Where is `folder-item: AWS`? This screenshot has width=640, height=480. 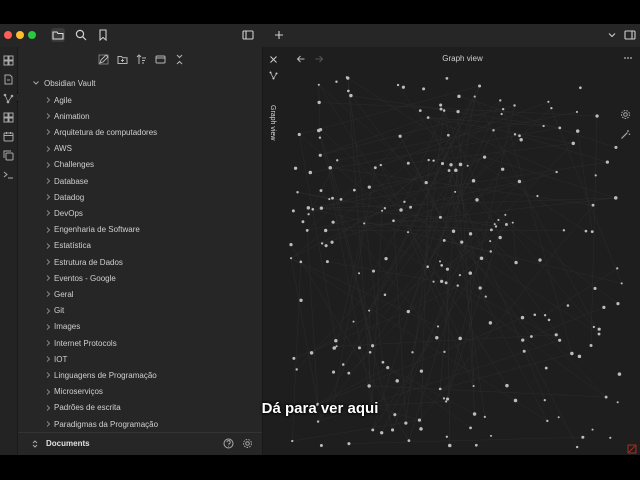 folder-item: AWS is located at coordinates (58, 149).